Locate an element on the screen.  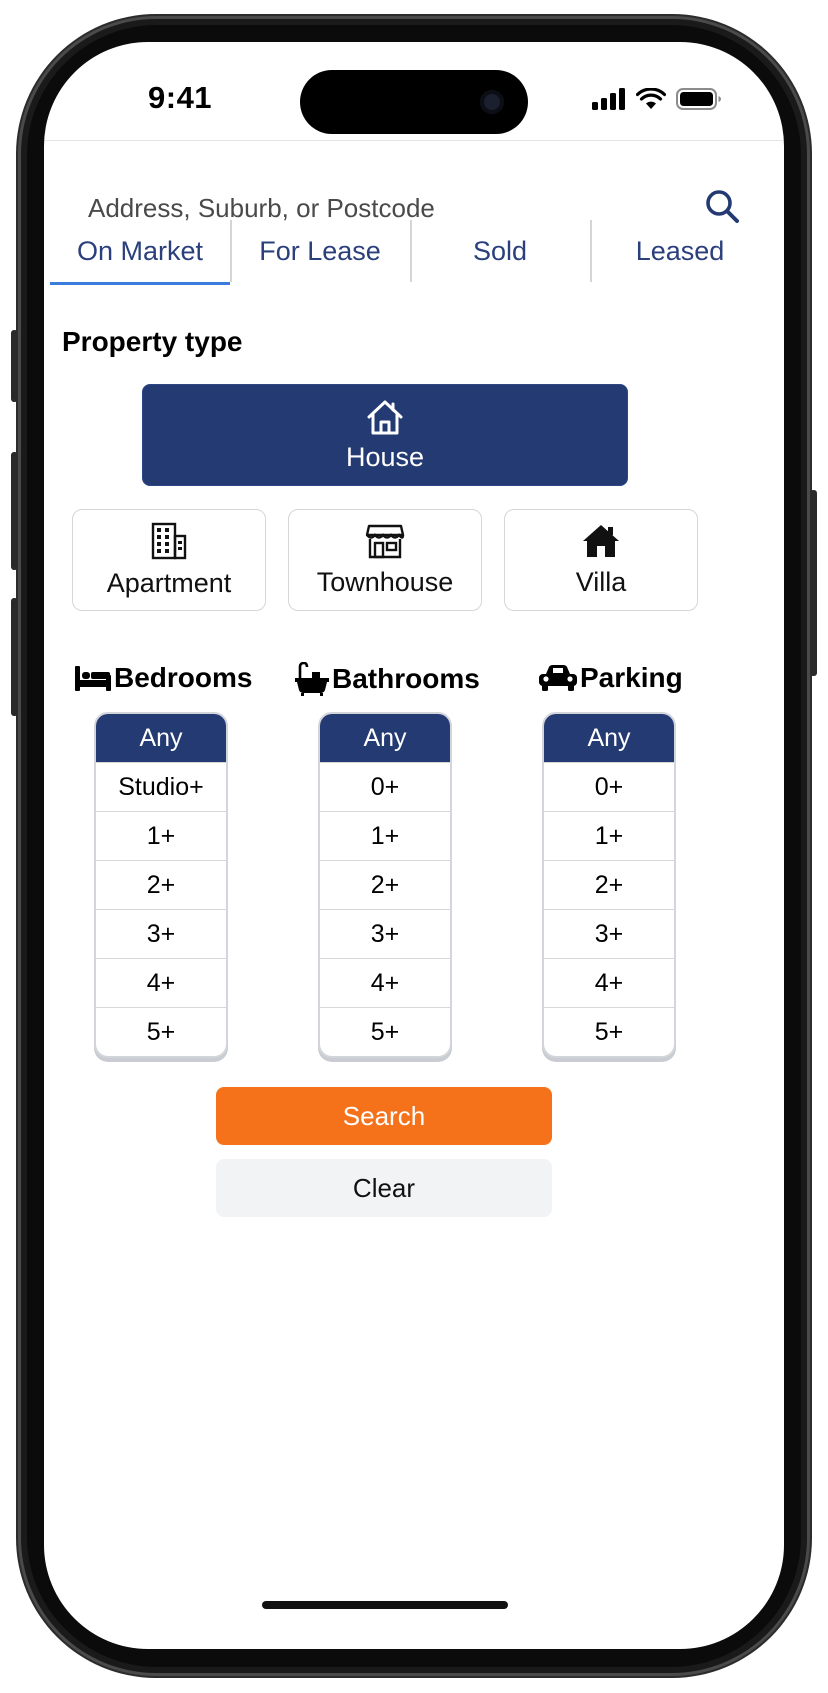
clear-button: Clear is located at coordinates (384, 1188).